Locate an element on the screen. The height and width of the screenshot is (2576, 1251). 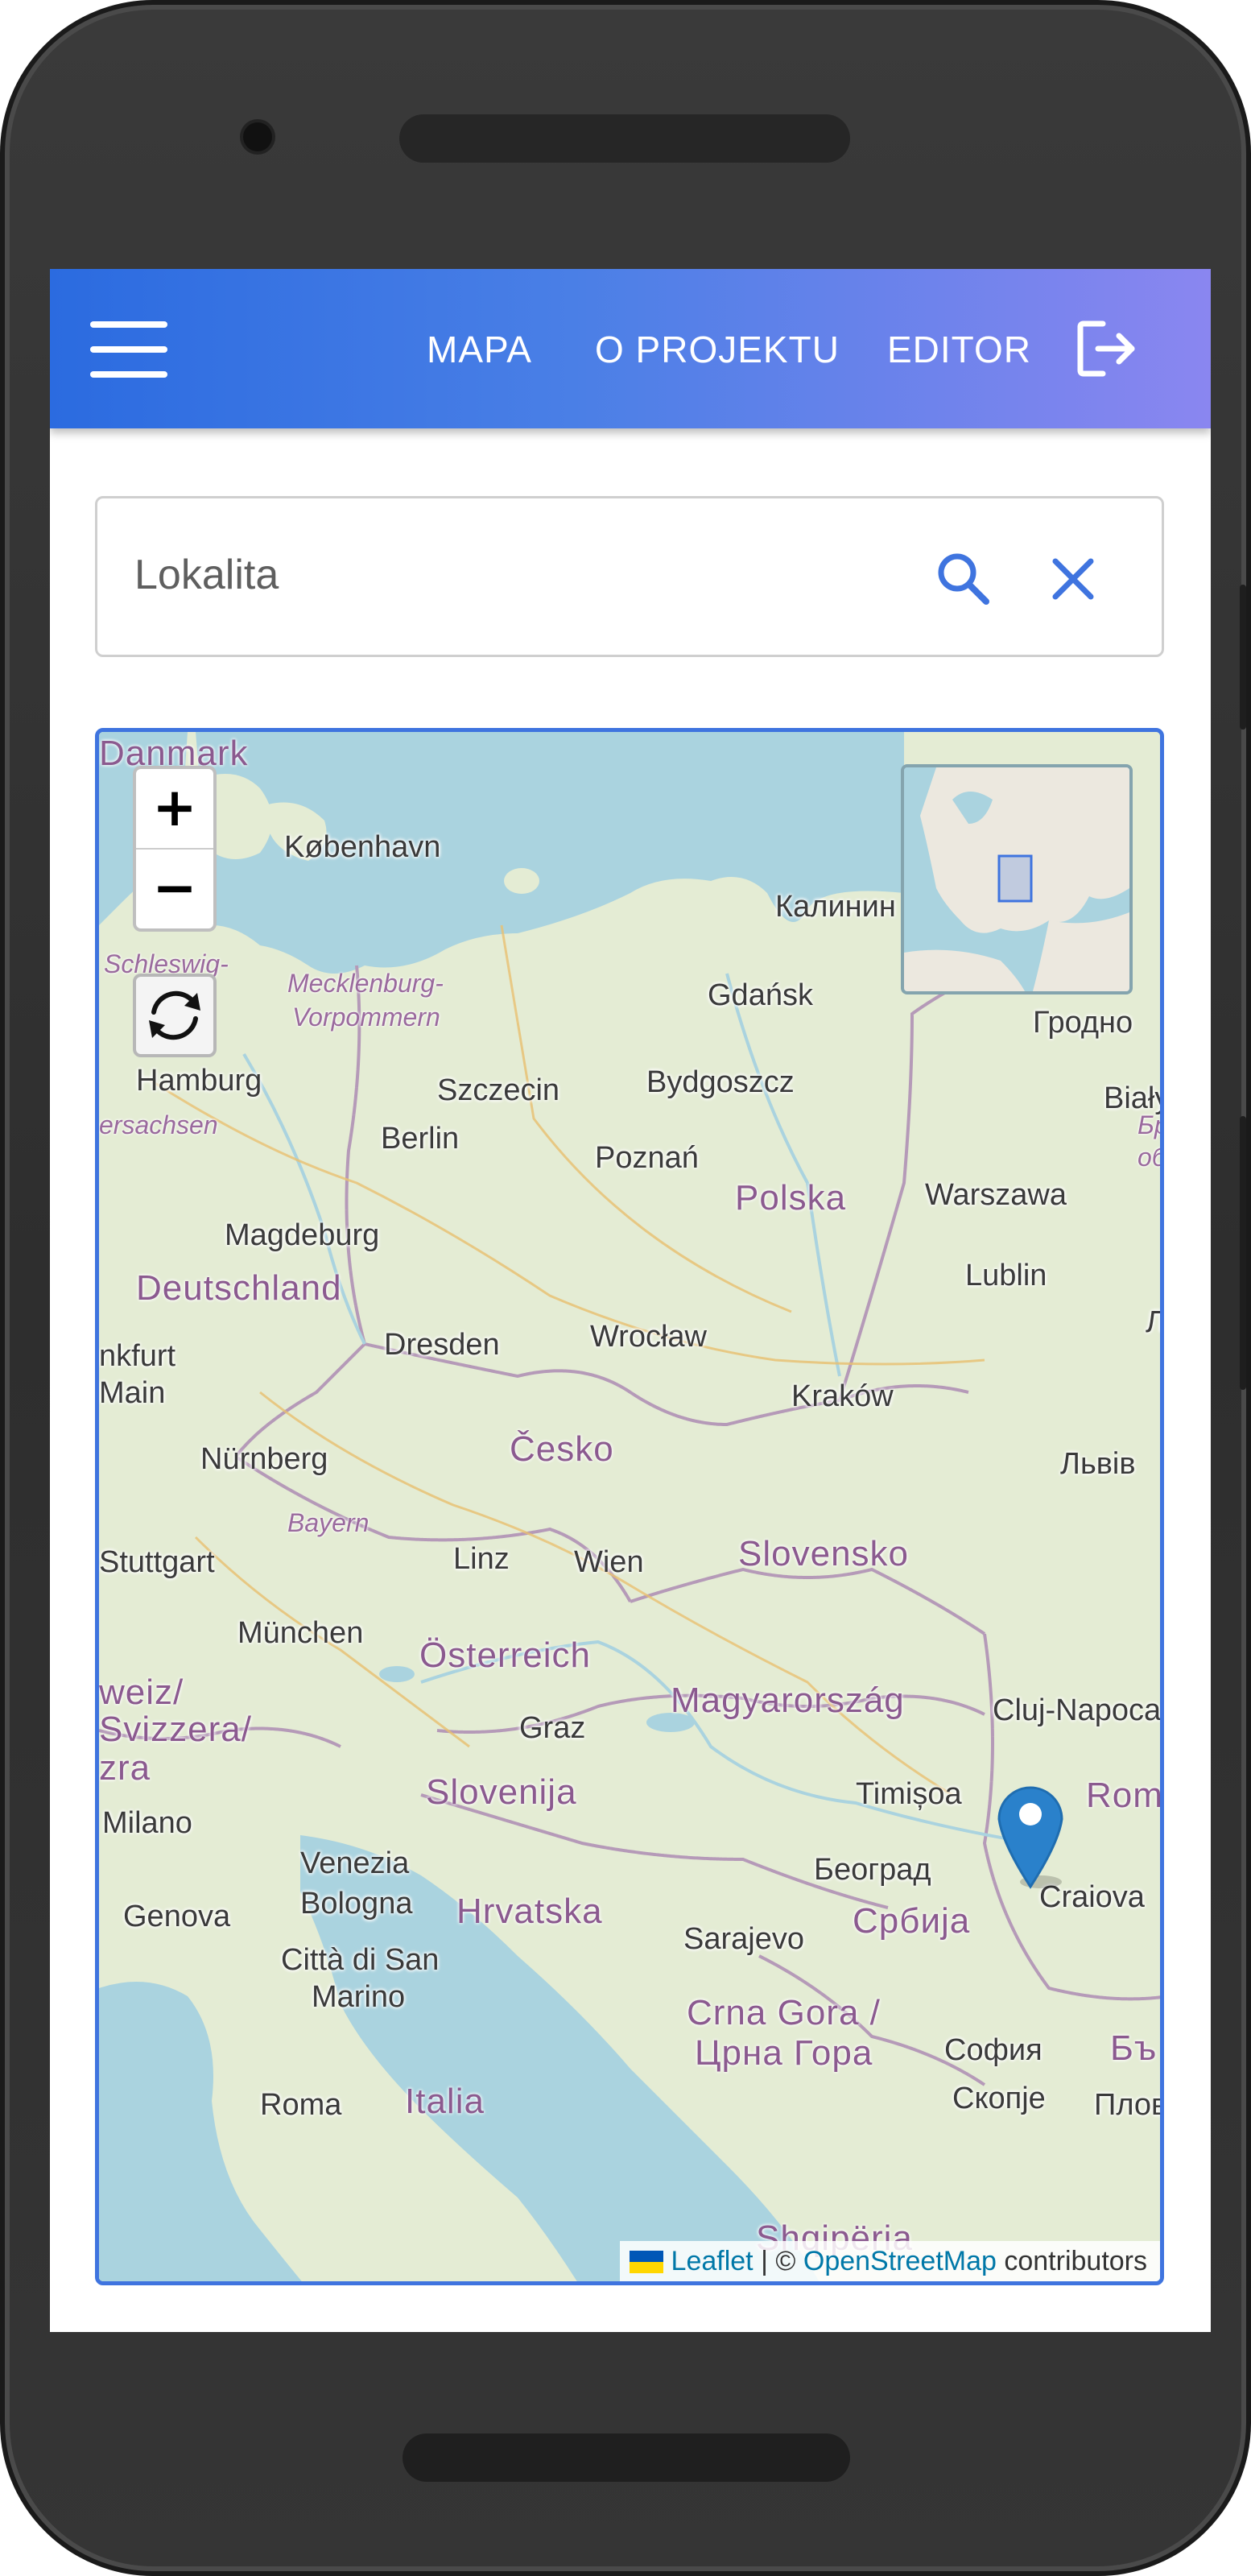
location-marker-icon is located at coordinates (1030, 1835).